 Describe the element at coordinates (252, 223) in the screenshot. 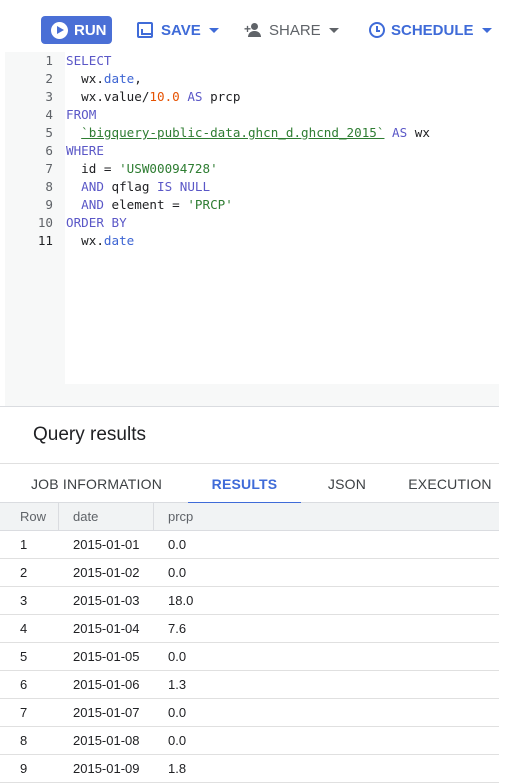

I see `code-line: 10 ORDER BY` at that location.